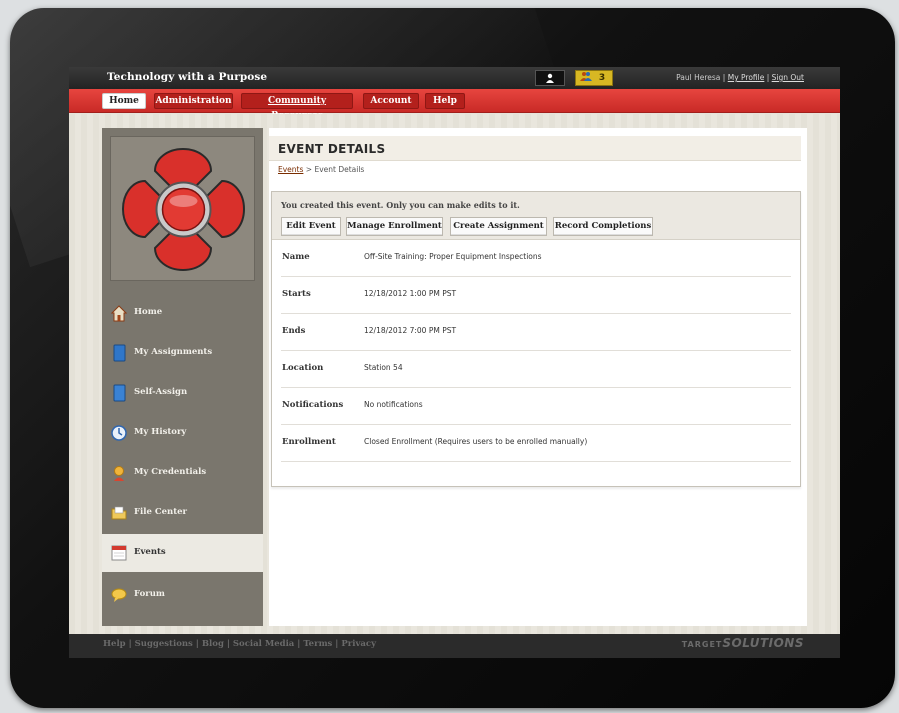 The image size is (899, 713). I want to click on sidebar-item-home: Home, so click(182, 313).